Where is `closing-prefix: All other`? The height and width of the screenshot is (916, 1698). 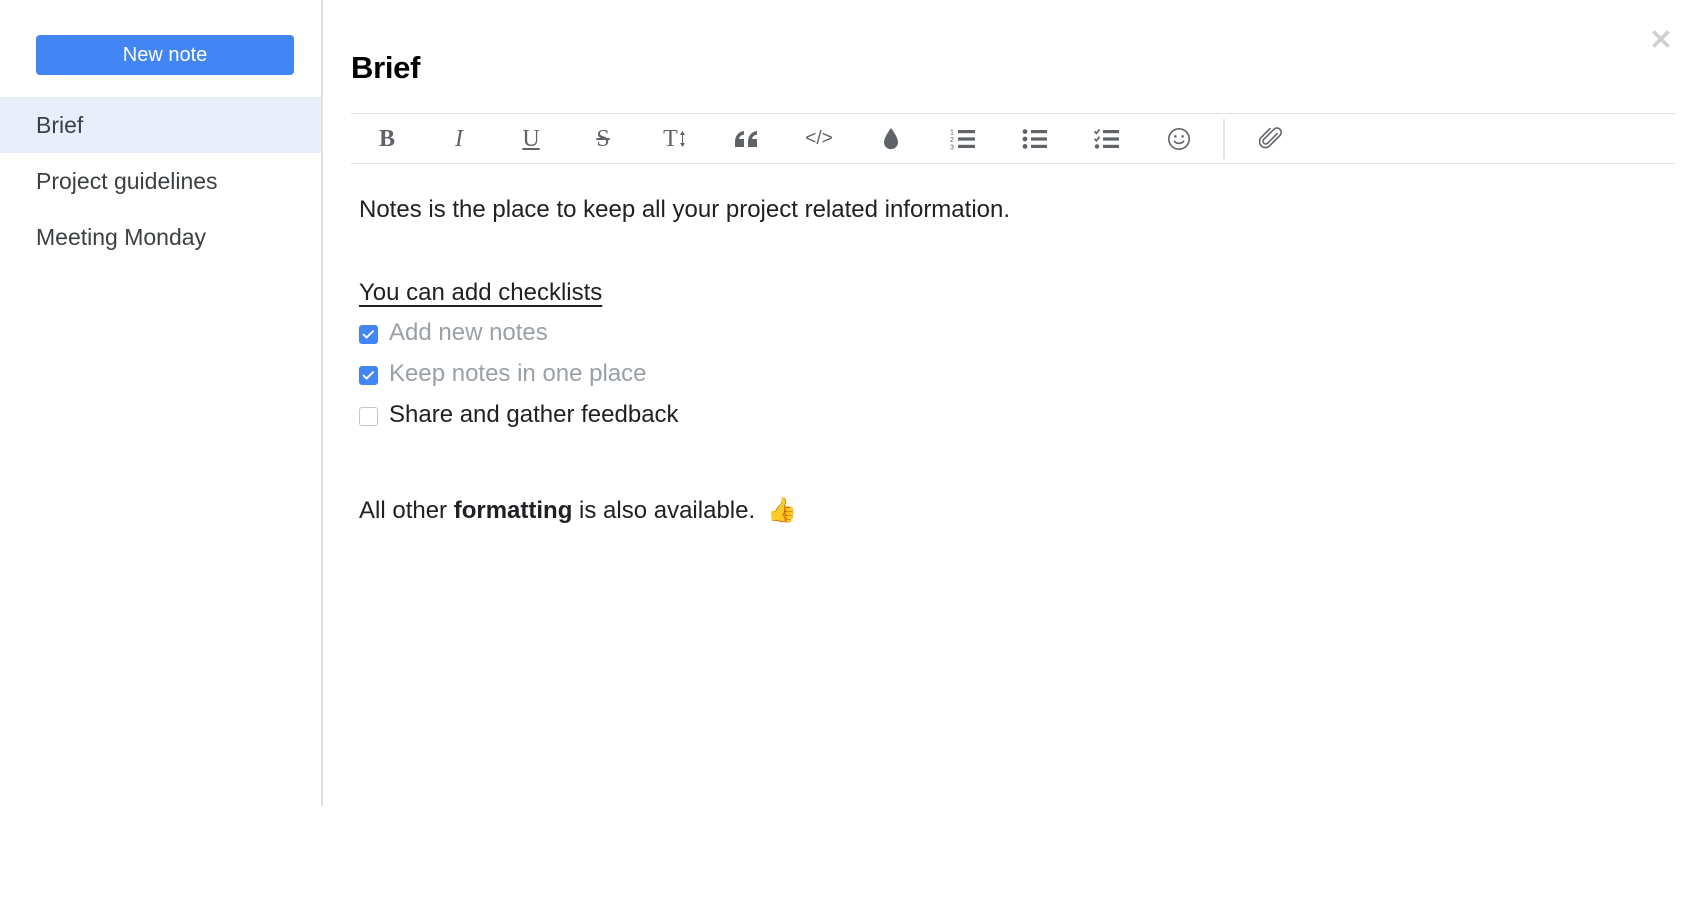 closing-prefix: All other is located at coordinates (406, 510).